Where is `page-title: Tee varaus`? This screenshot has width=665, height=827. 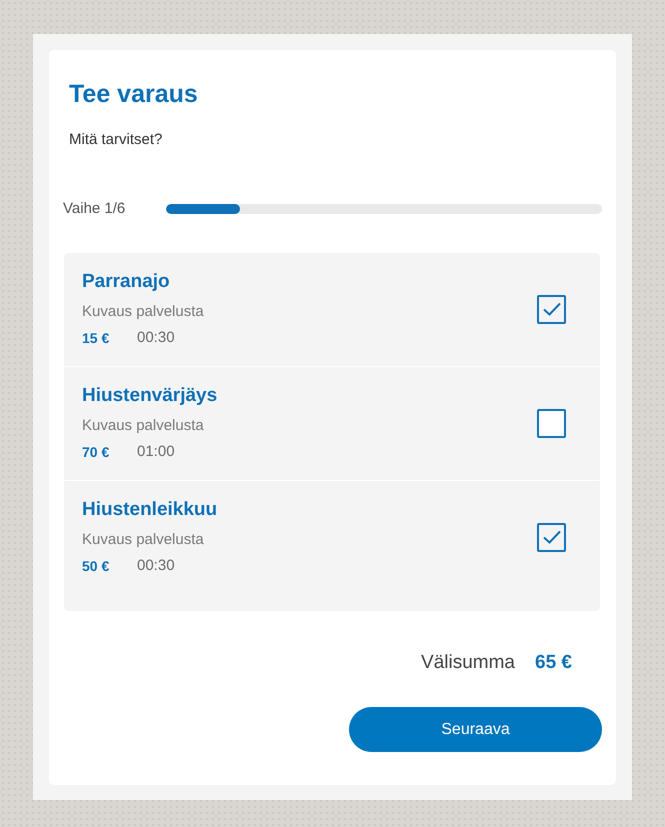
page-title: Tee varaus is located at coordinates (134, 94).